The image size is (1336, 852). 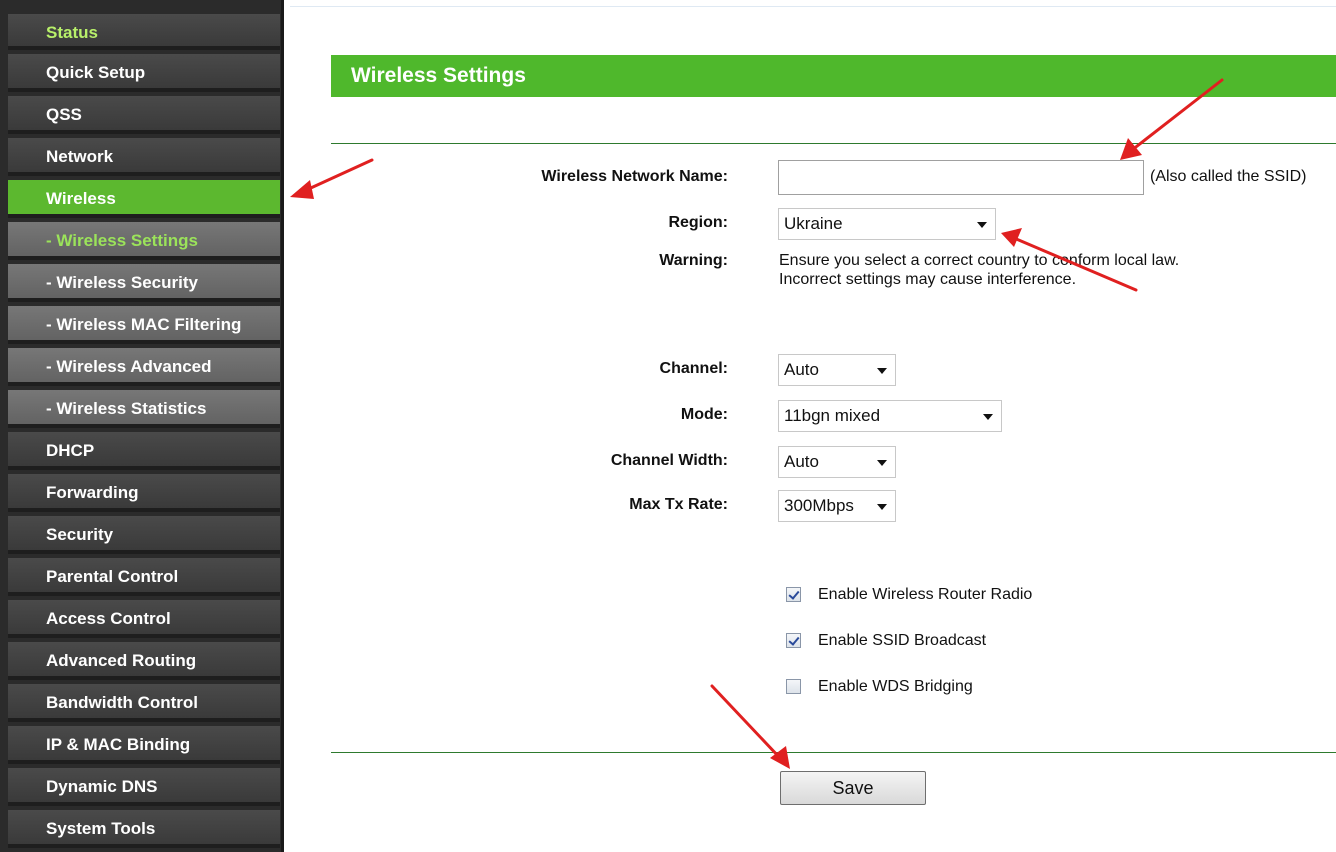 I want to click on sidebar-item-qss: QSS, so click(x=144, y=115).